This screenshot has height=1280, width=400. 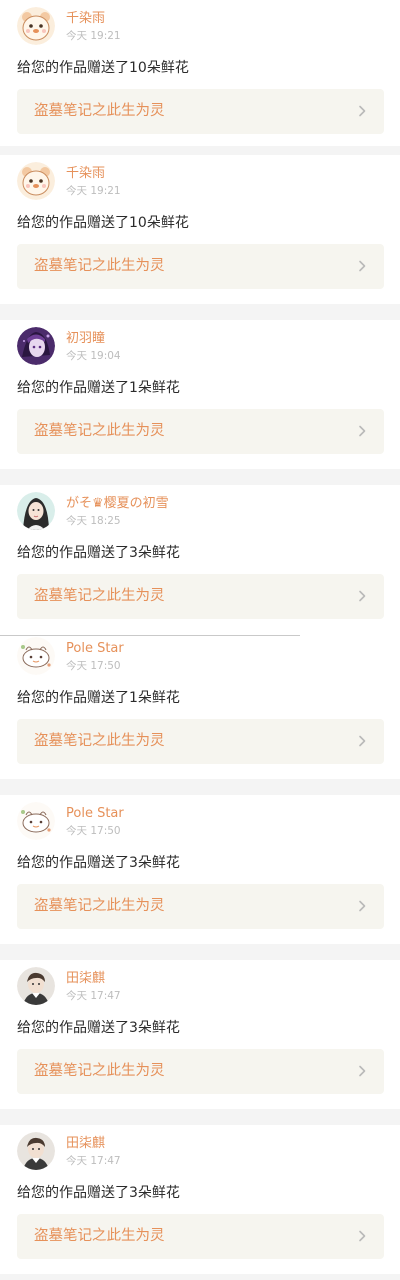 What do you see at coordinates (93, 356) in the screenshot?
I see `timestamp: 今天 19:04` at bounding box center [93, 356].